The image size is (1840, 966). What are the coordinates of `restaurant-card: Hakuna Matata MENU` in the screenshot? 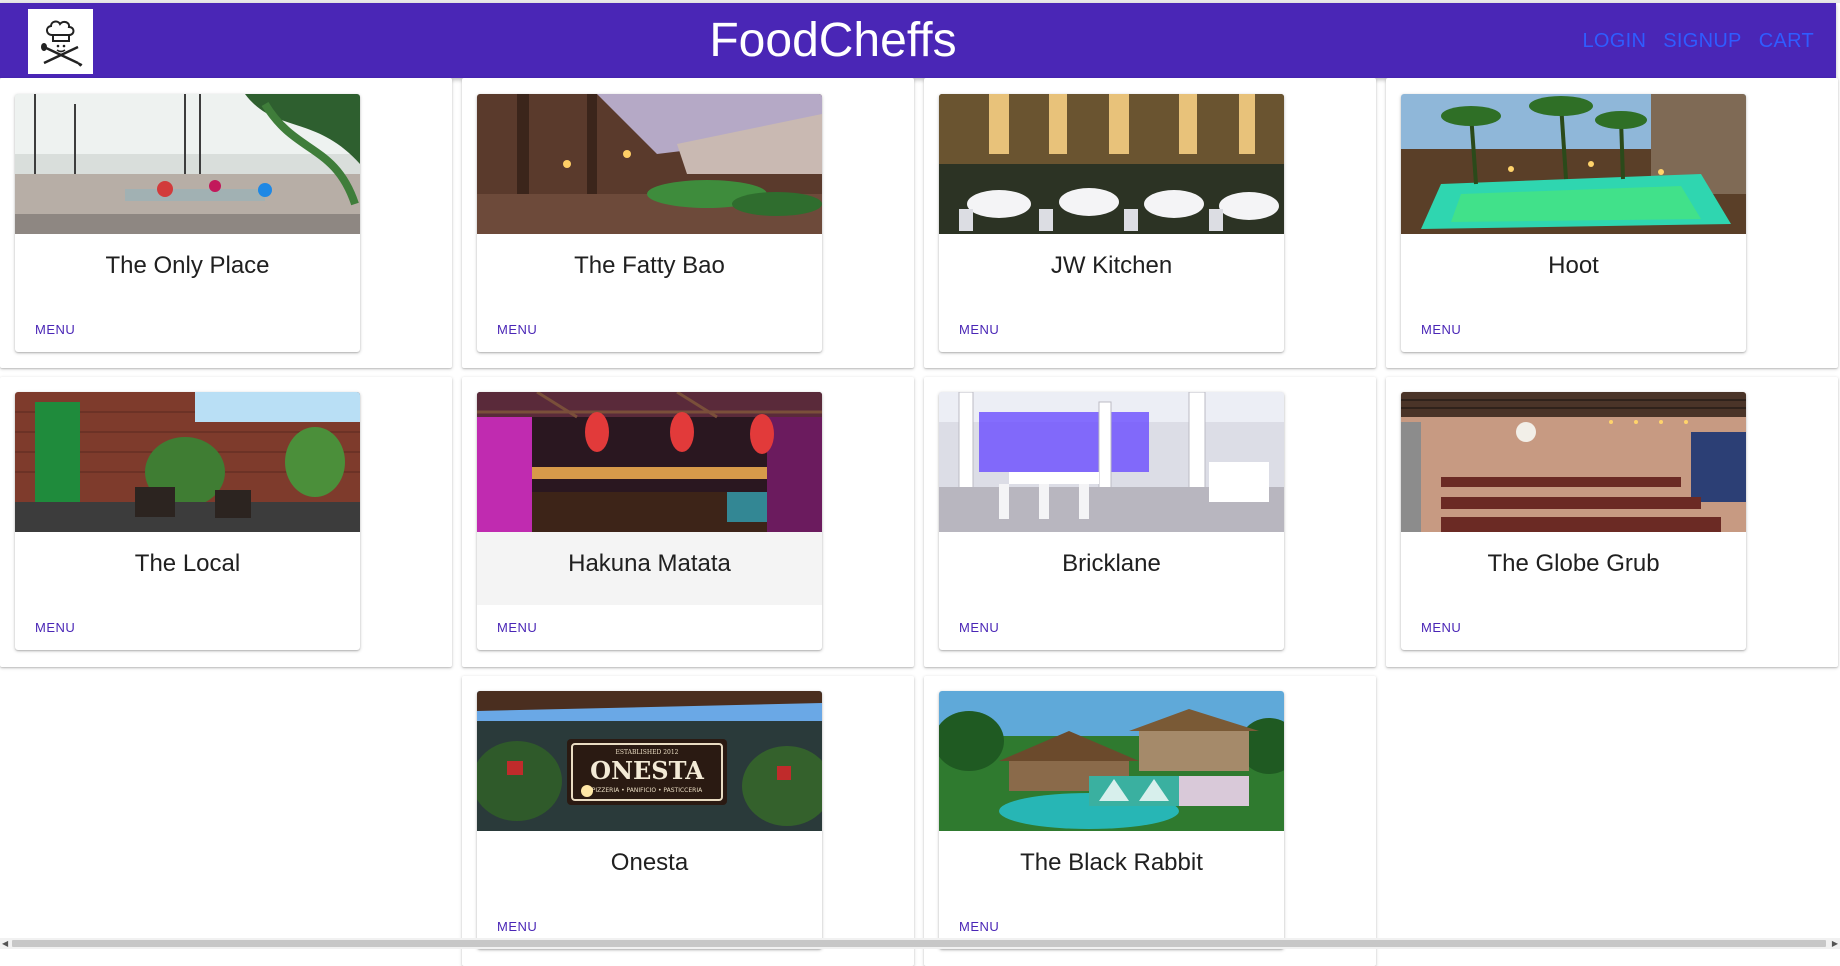 It's located at (649, 521).